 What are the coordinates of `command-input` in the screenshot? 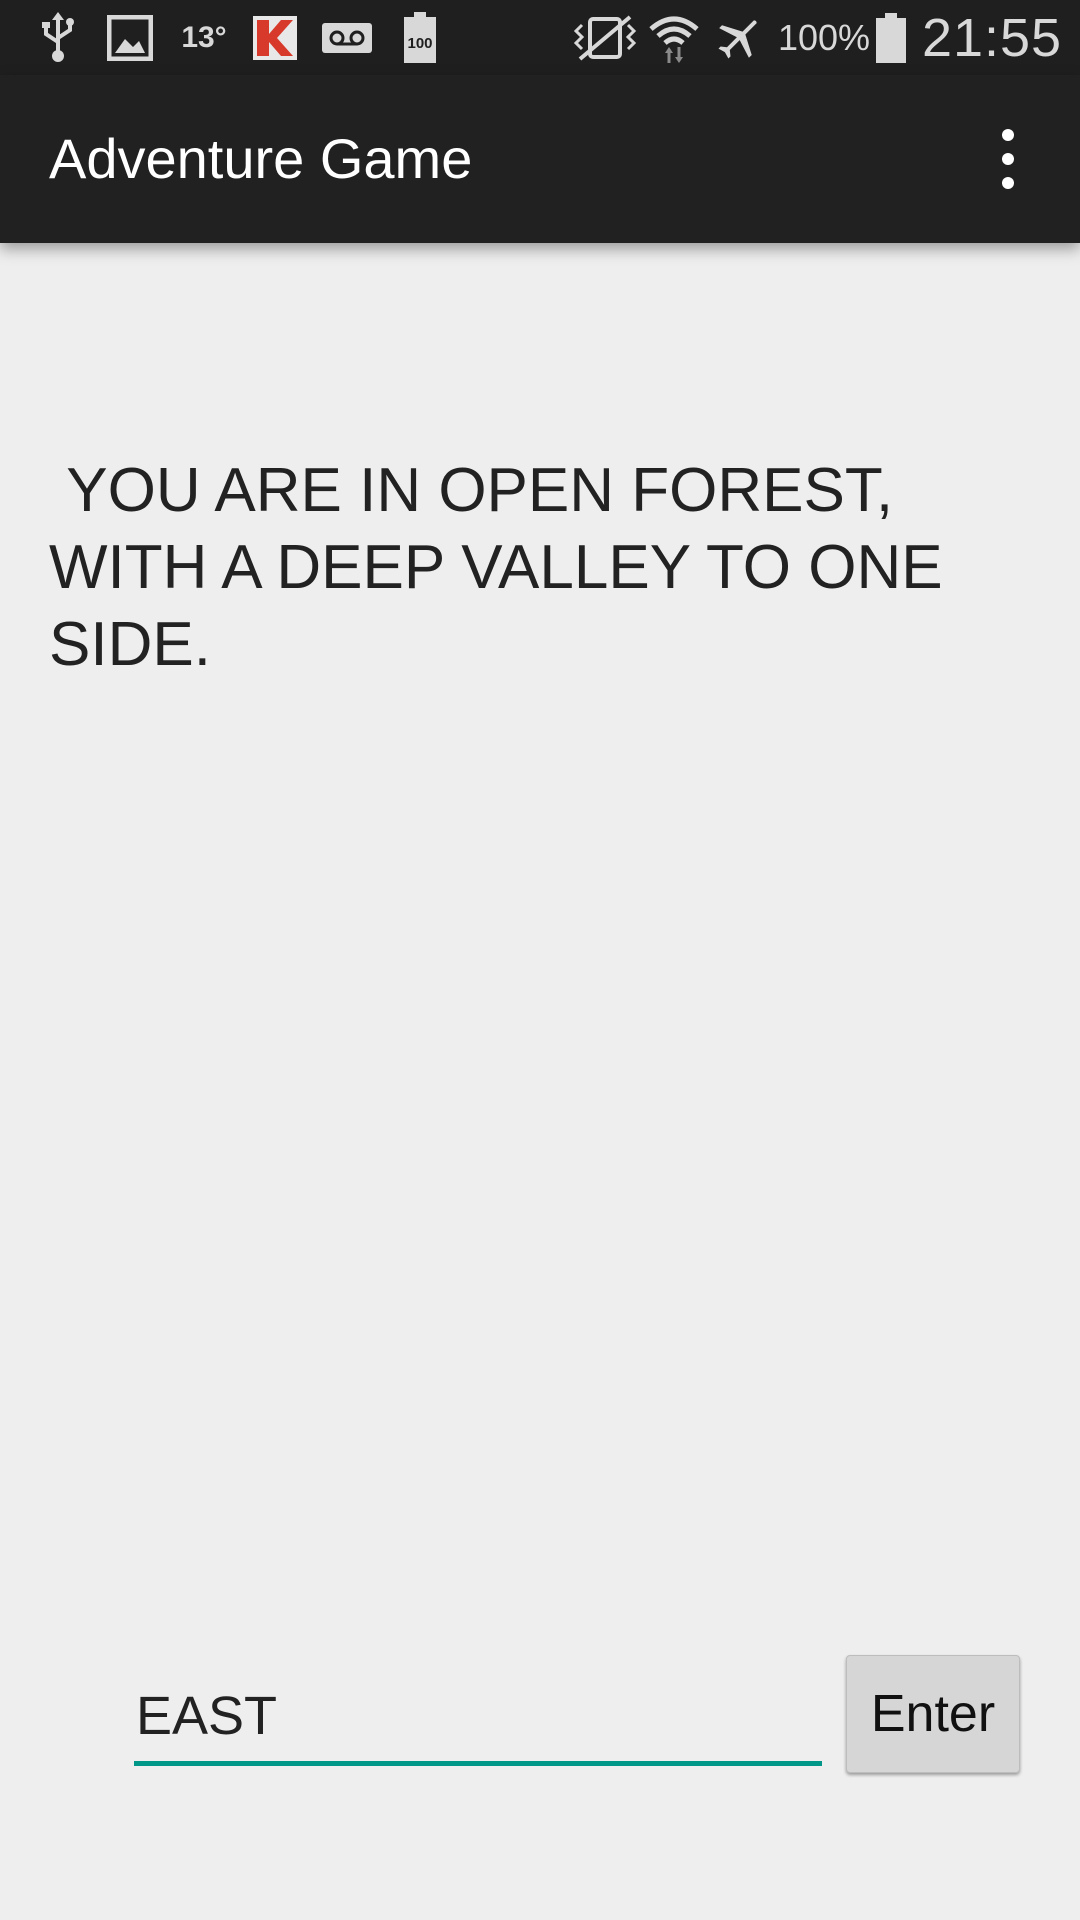 It's located at (478, 1718).